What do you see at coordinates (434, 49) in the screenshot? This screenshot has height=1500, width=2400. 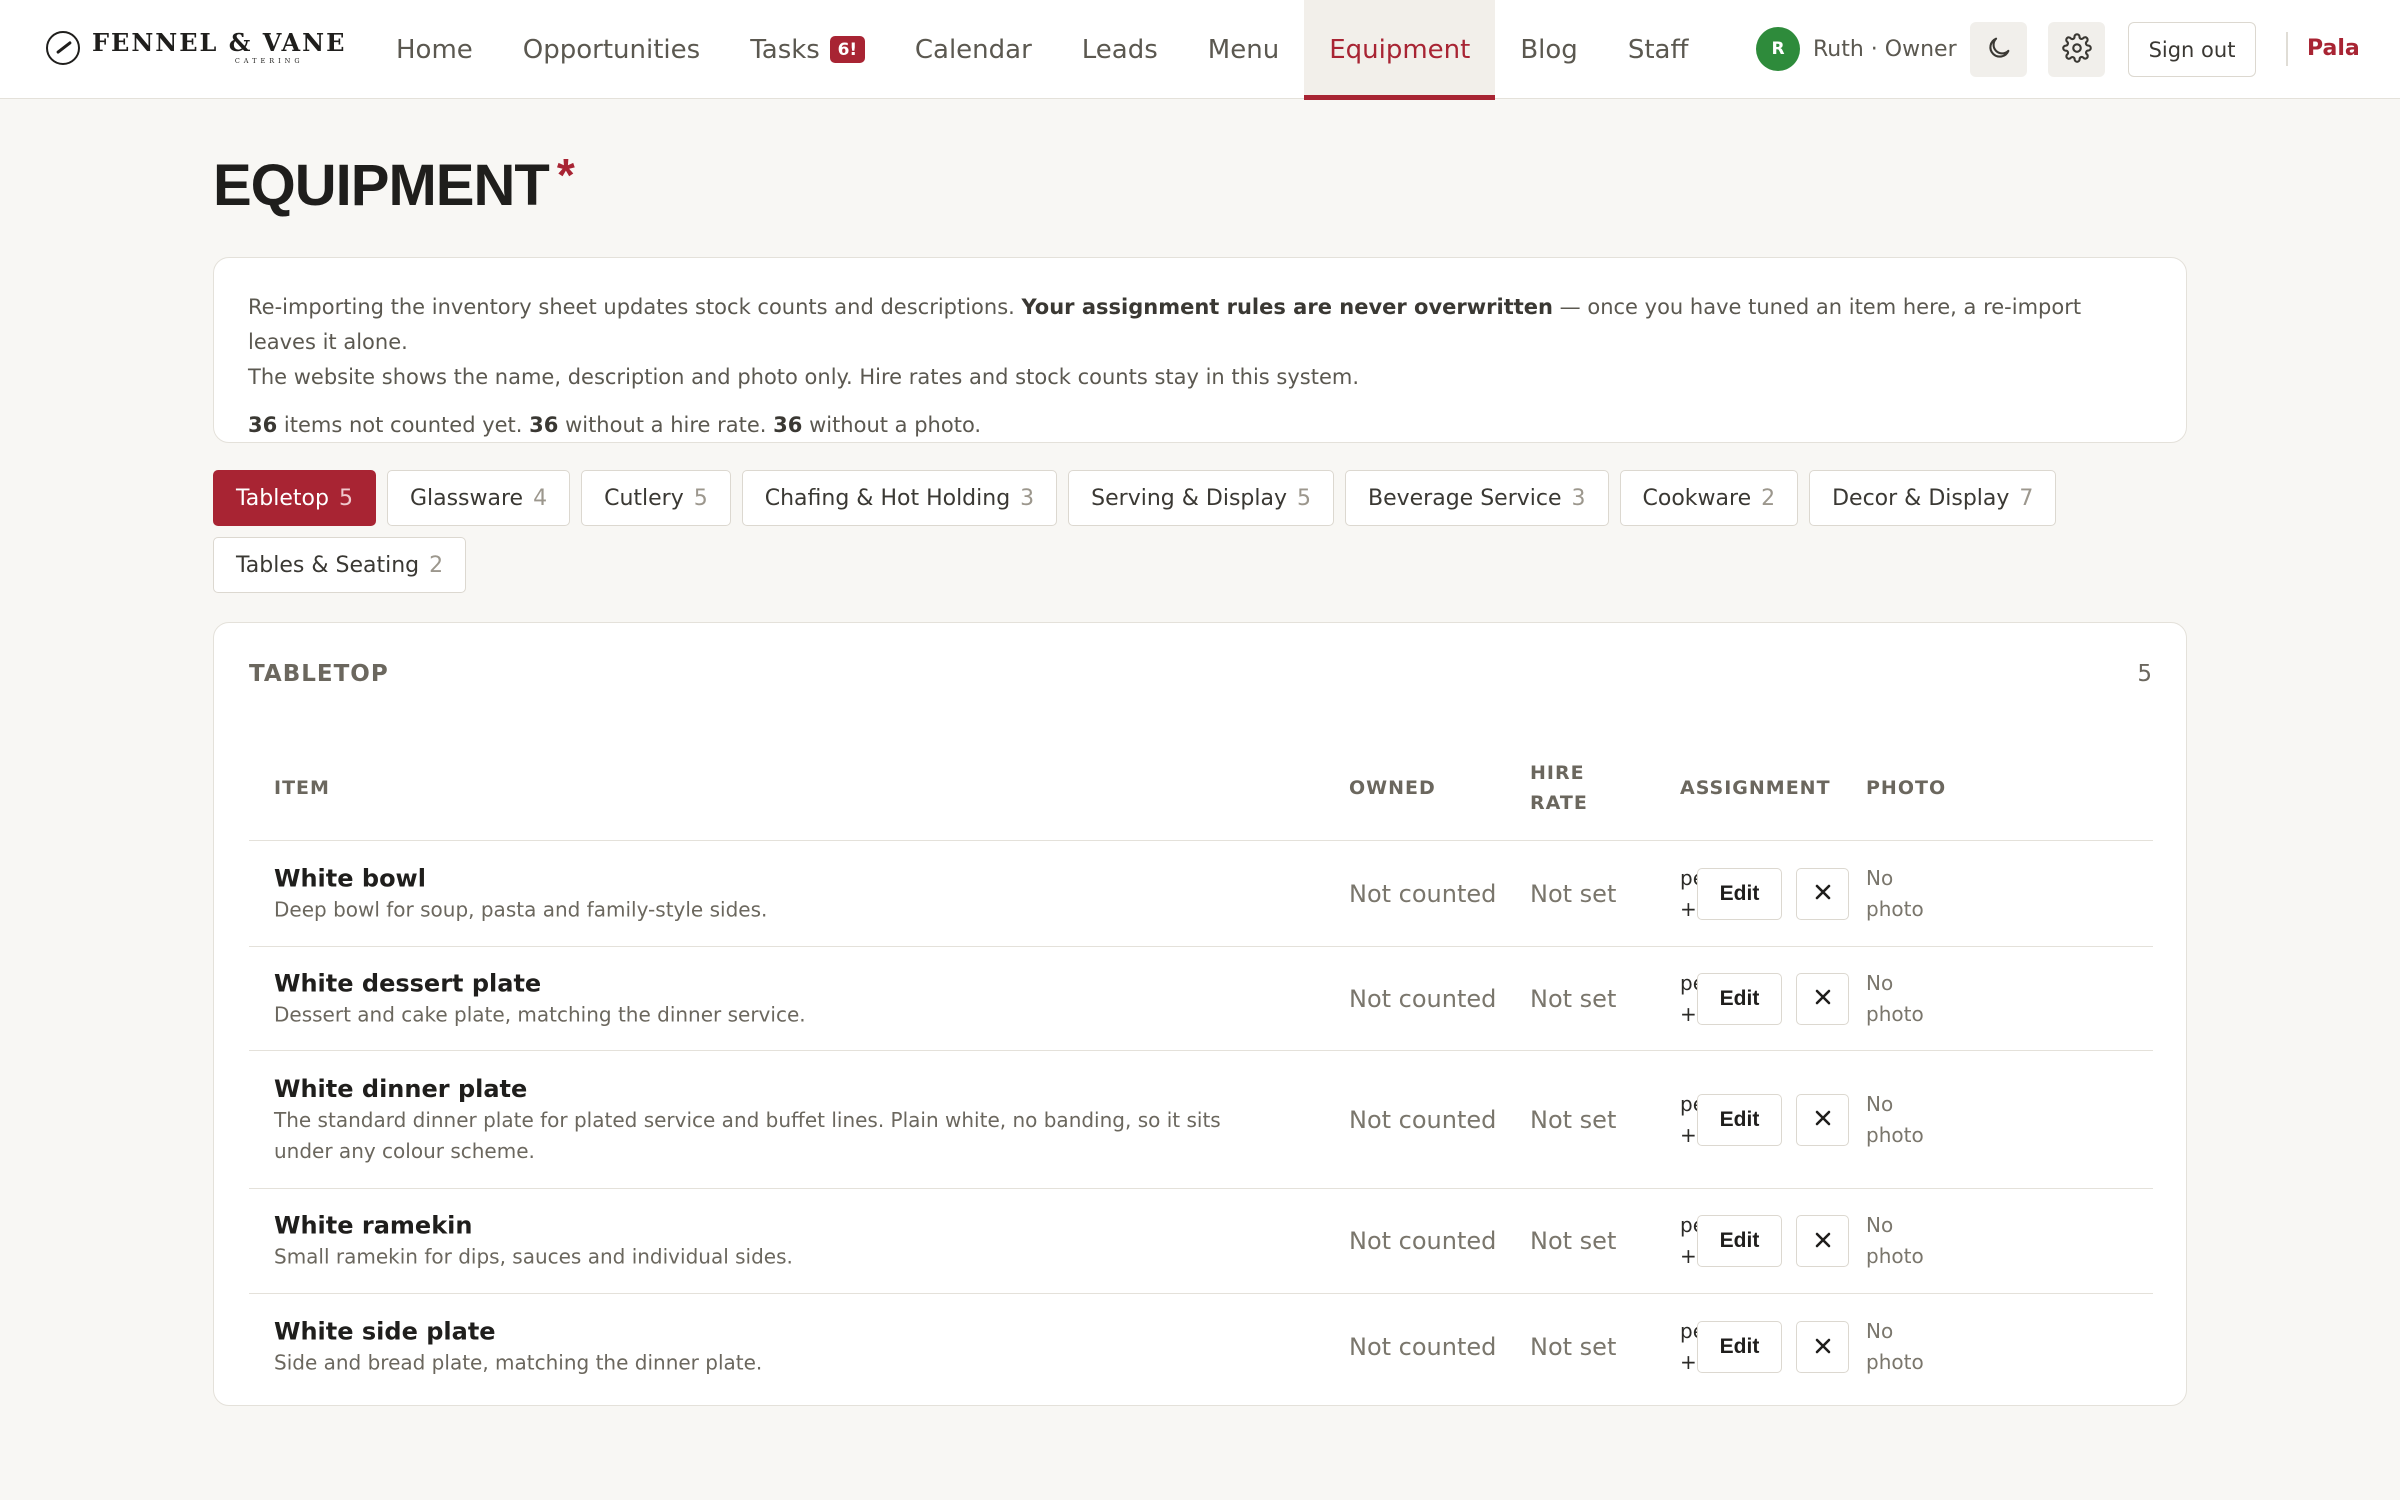 I see `nav-home: Home` at bounding box center [434, 49].